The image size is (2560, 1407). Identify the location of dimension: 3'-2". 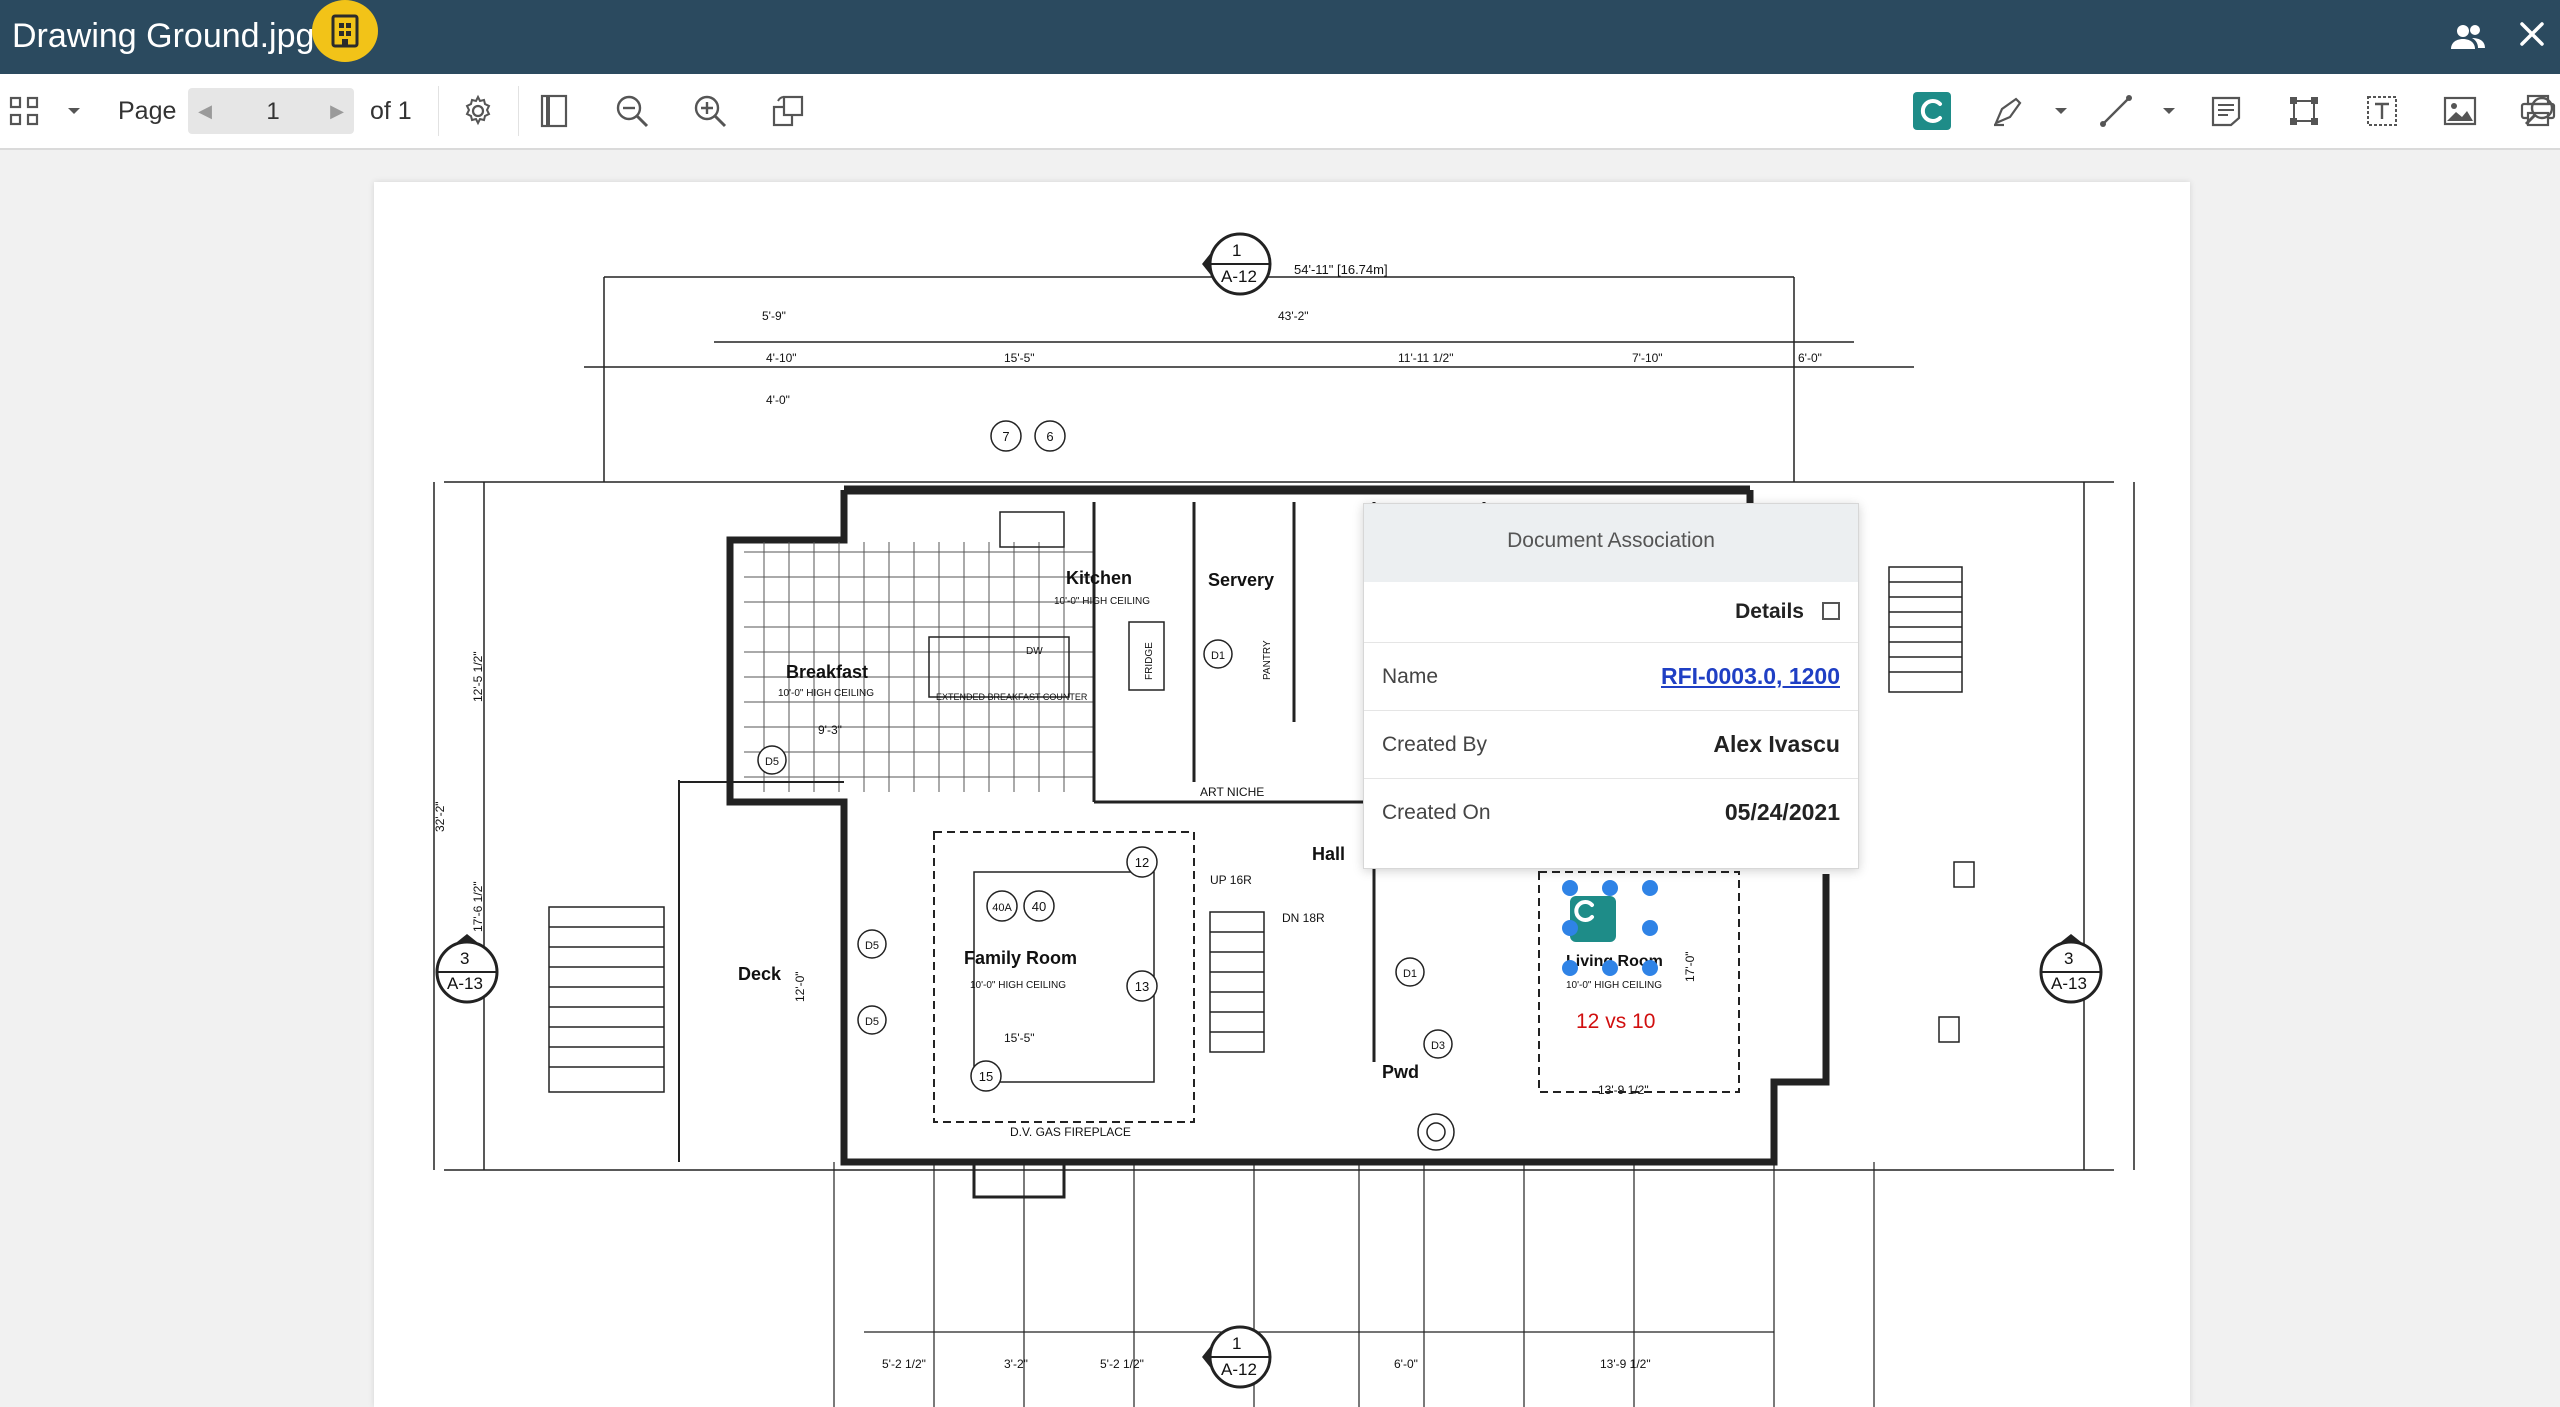
(1016, 1364).